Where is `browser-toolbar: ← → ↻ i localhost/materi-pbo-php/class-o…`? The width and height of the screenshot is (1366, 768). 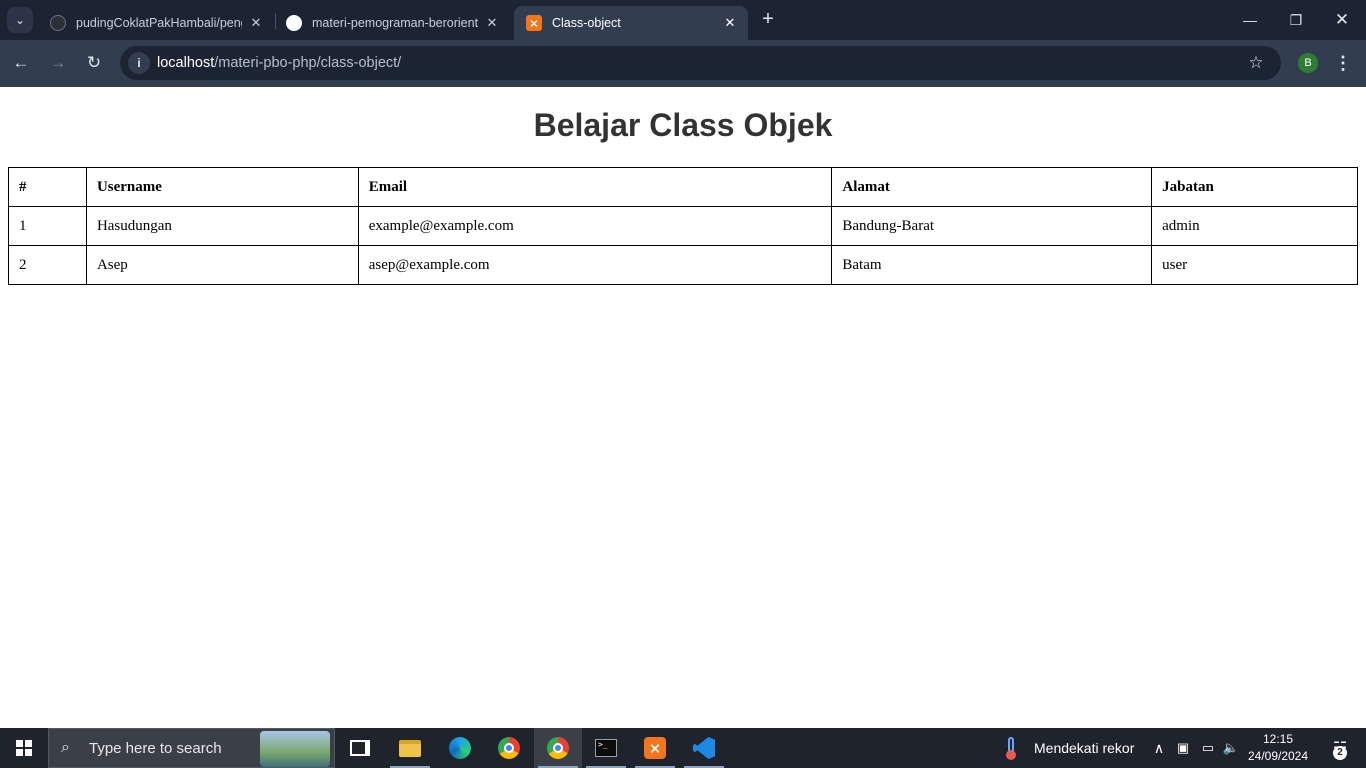 browser-toolbar: ← → ↻ i localhost/materi-pbo-php/class-o… is located at coordinates (683, 63).